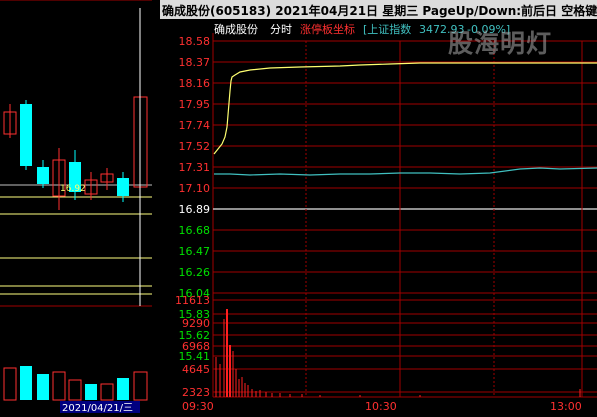 The image size is (597, 417). What do you see at coordinates (195, 125) in the screenshot?
I see `price-tick-label: 17.74` at bounding box center [195, 125].